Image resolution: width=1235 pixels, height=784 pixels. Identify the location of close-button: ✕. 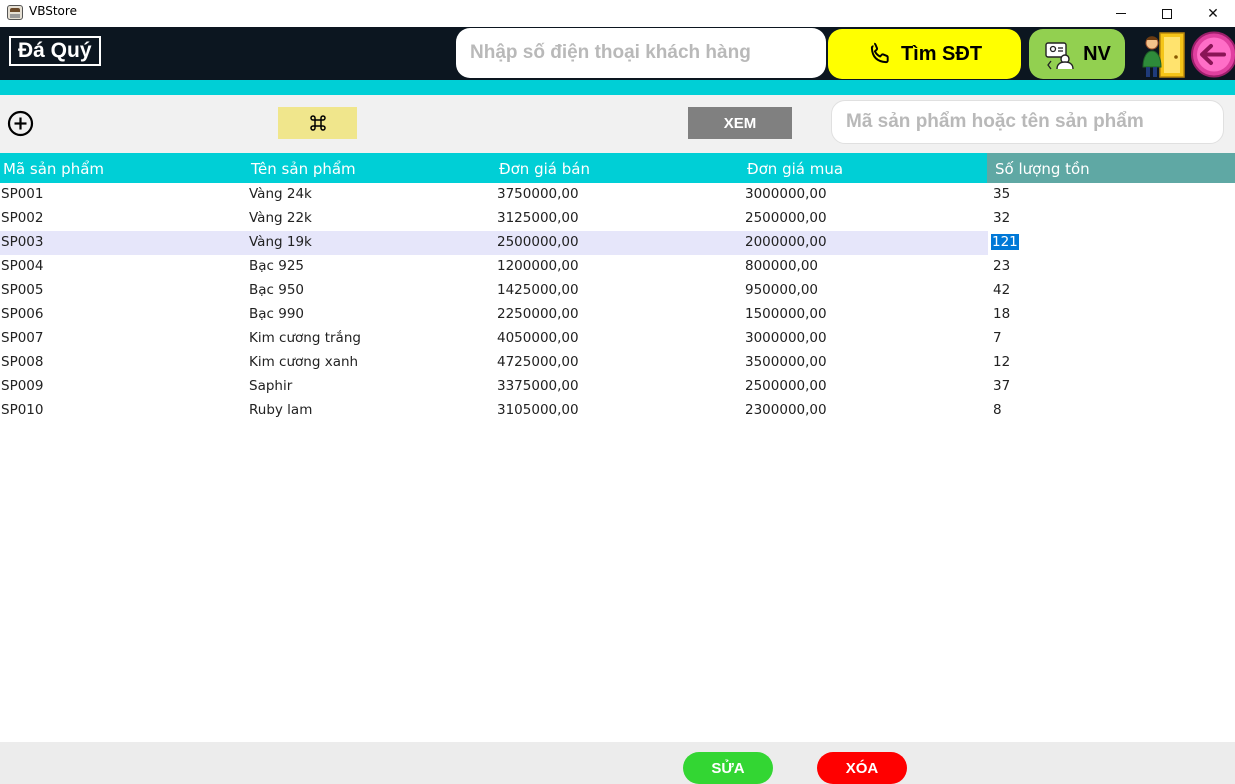
(1212, 13).